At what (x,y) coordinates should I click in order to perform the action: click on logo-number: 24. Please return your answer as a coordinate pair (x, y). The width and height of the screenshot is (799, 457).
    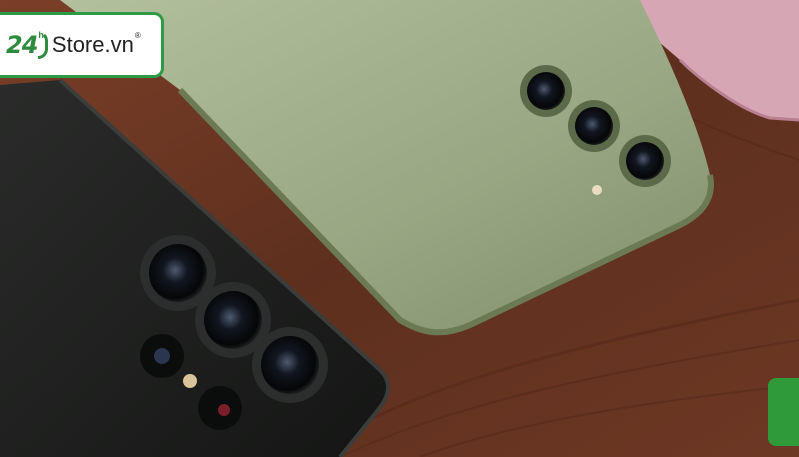
    Looking at the image, I should click on (22, 45).